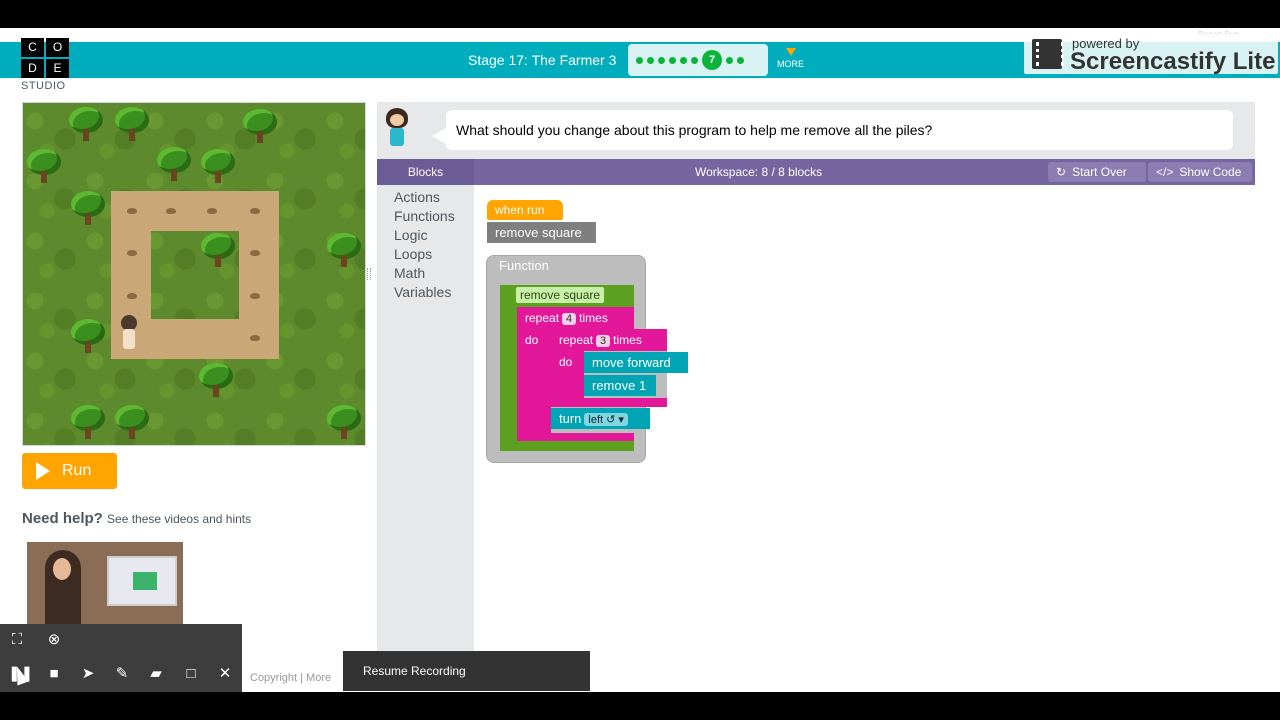 The height and width of the screenshot is (720, 1280). I want to click on resume-recording-toast: Resume Recording, so click(466, 671).